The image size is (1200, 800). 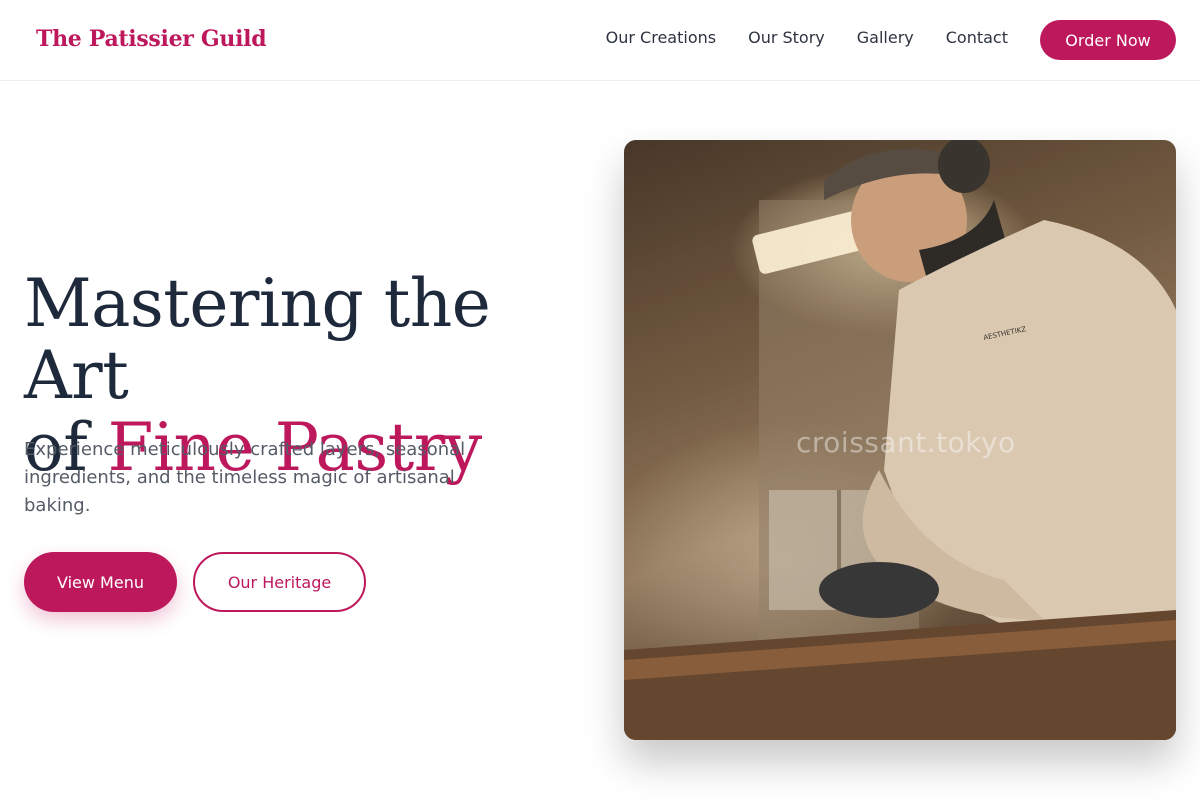 I want to click on order-now-button: Order Now, so click(x=1108, y=40).